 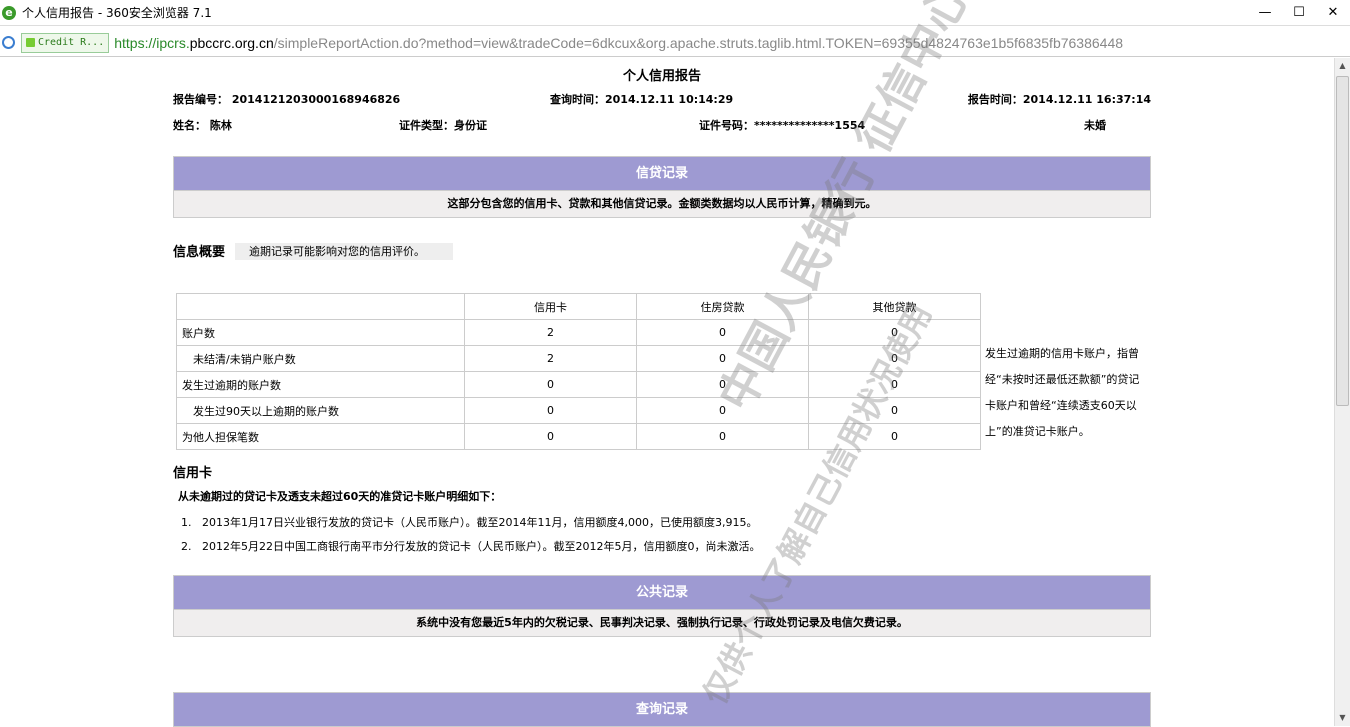 What do you see at coordinates (9, 12) in the screenshot?
I see `browser-logo-icon: e` at bounding box center [9, 12].